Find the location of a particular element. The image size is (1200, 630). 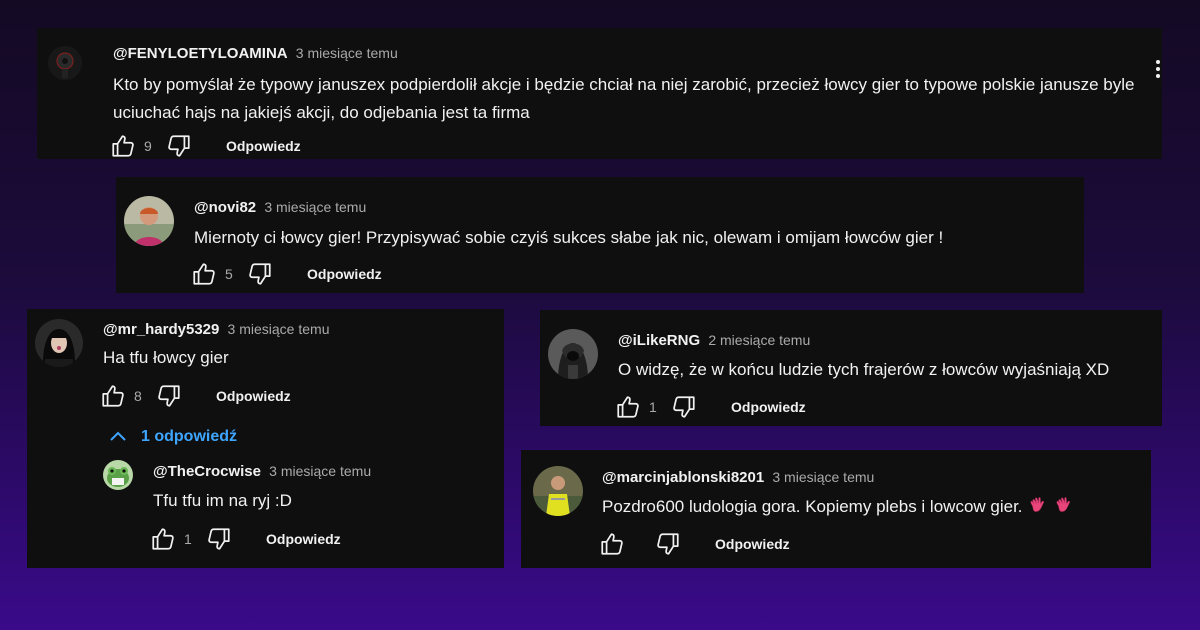

comment-header: @marcinjablonski8201 3 miesiące temu is located at coordinates (738, 477).